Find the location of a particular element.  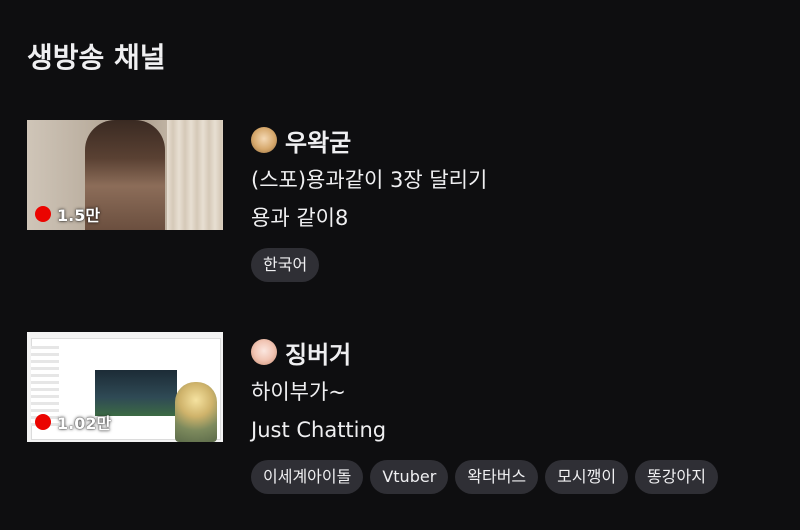

tag-chip: Vtuber is located at coordinates (409, 477).